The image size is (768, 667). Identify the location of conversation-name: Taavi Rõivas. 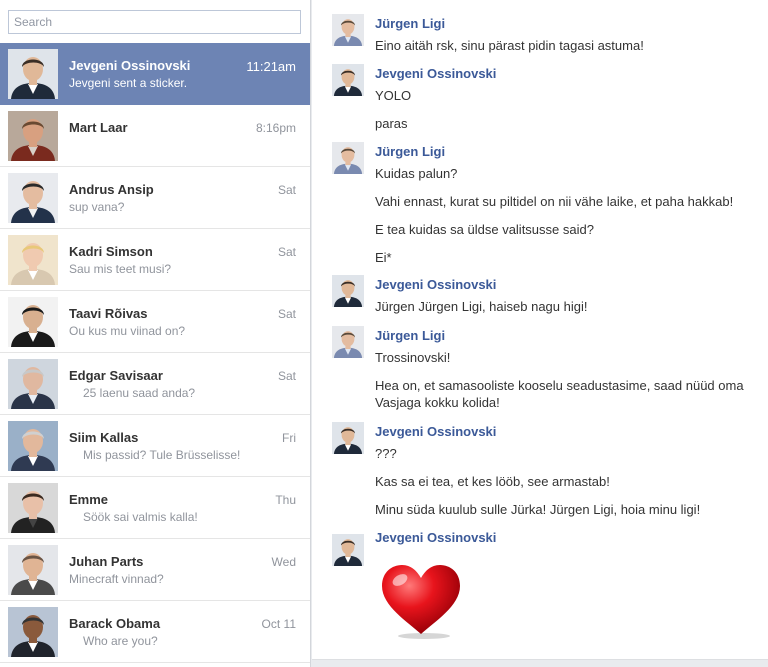
(108, 313).